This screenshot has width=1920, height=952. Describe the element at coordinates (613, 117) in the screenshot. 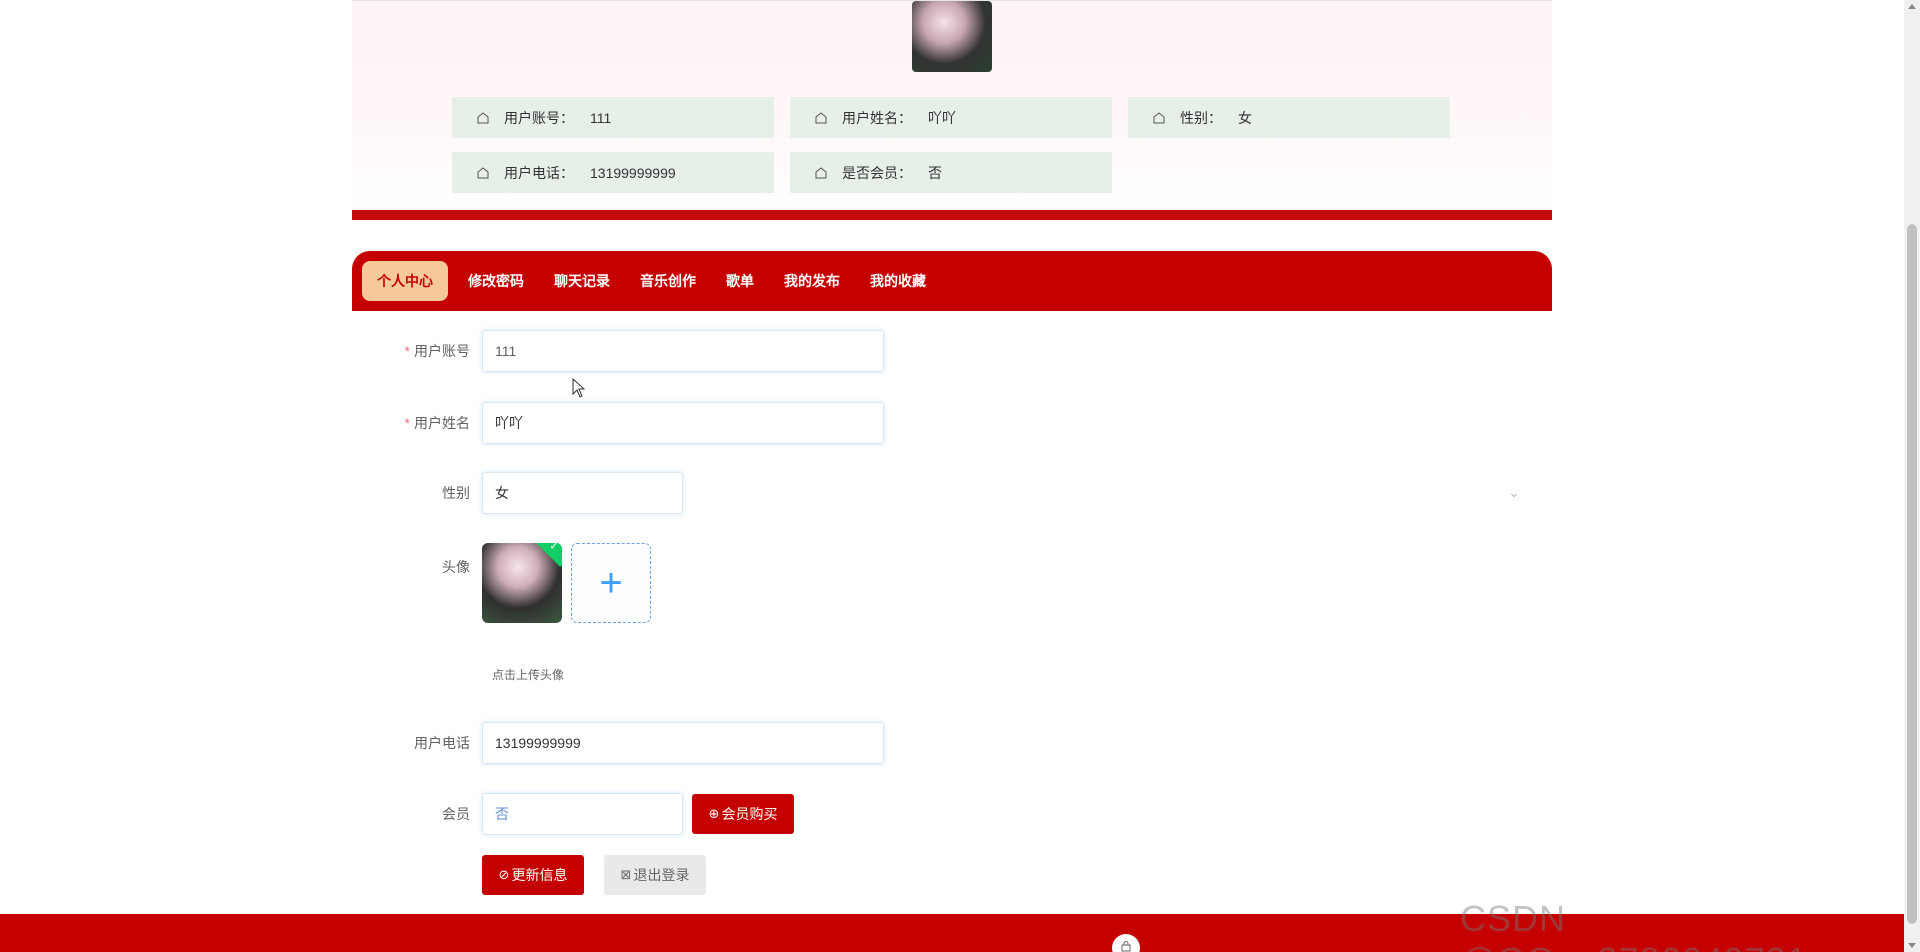

I see `info-chip-account: 用户账号： 111` at that location.